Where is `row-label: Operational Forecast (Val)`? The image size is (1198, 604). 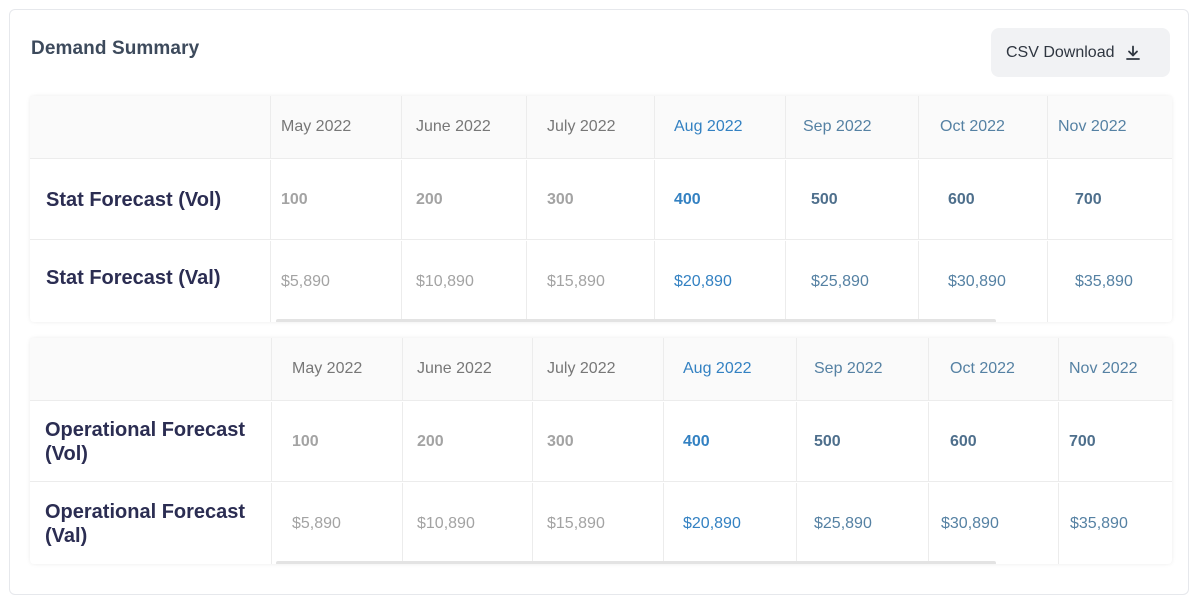 row-label: Operational Forecast (Val) is located at coordinates (151, 523).